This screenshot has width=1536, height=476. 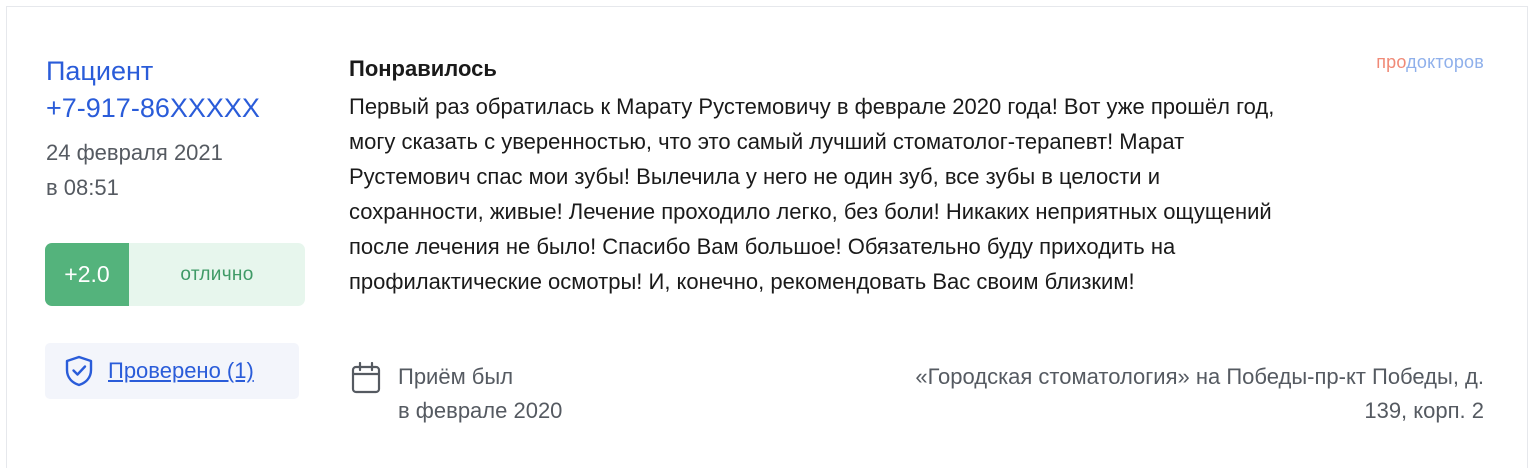 What do you see at coordinates (82, 187) in the screenshot?
I see `review-time: в 08:51` at bounding box center [82, 187].